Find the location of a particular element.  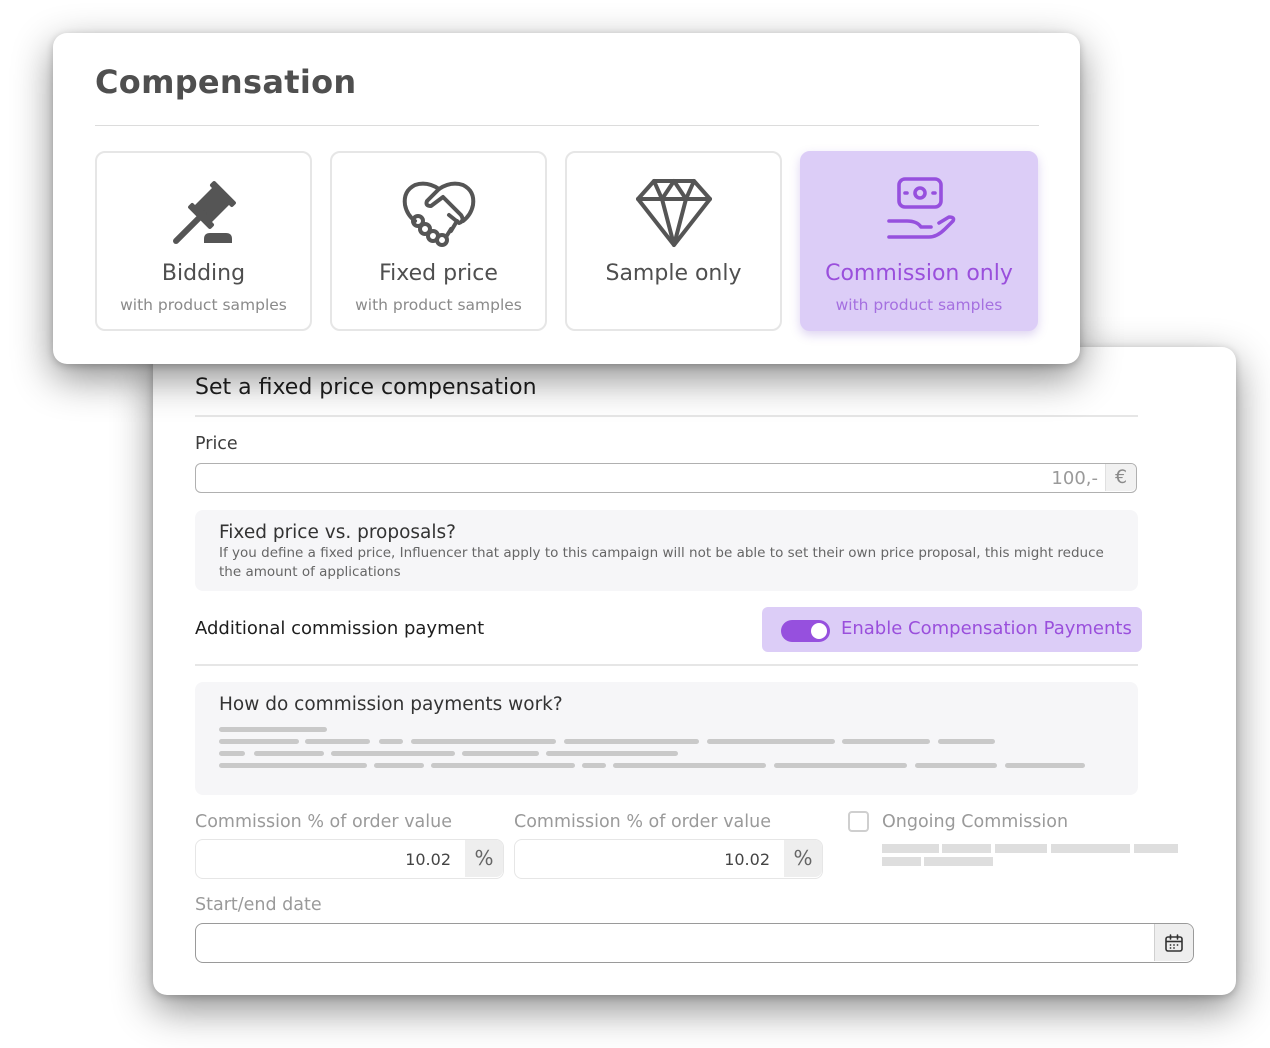

option-bidding: Bidding with product samples is located at coordinates (203, 241).